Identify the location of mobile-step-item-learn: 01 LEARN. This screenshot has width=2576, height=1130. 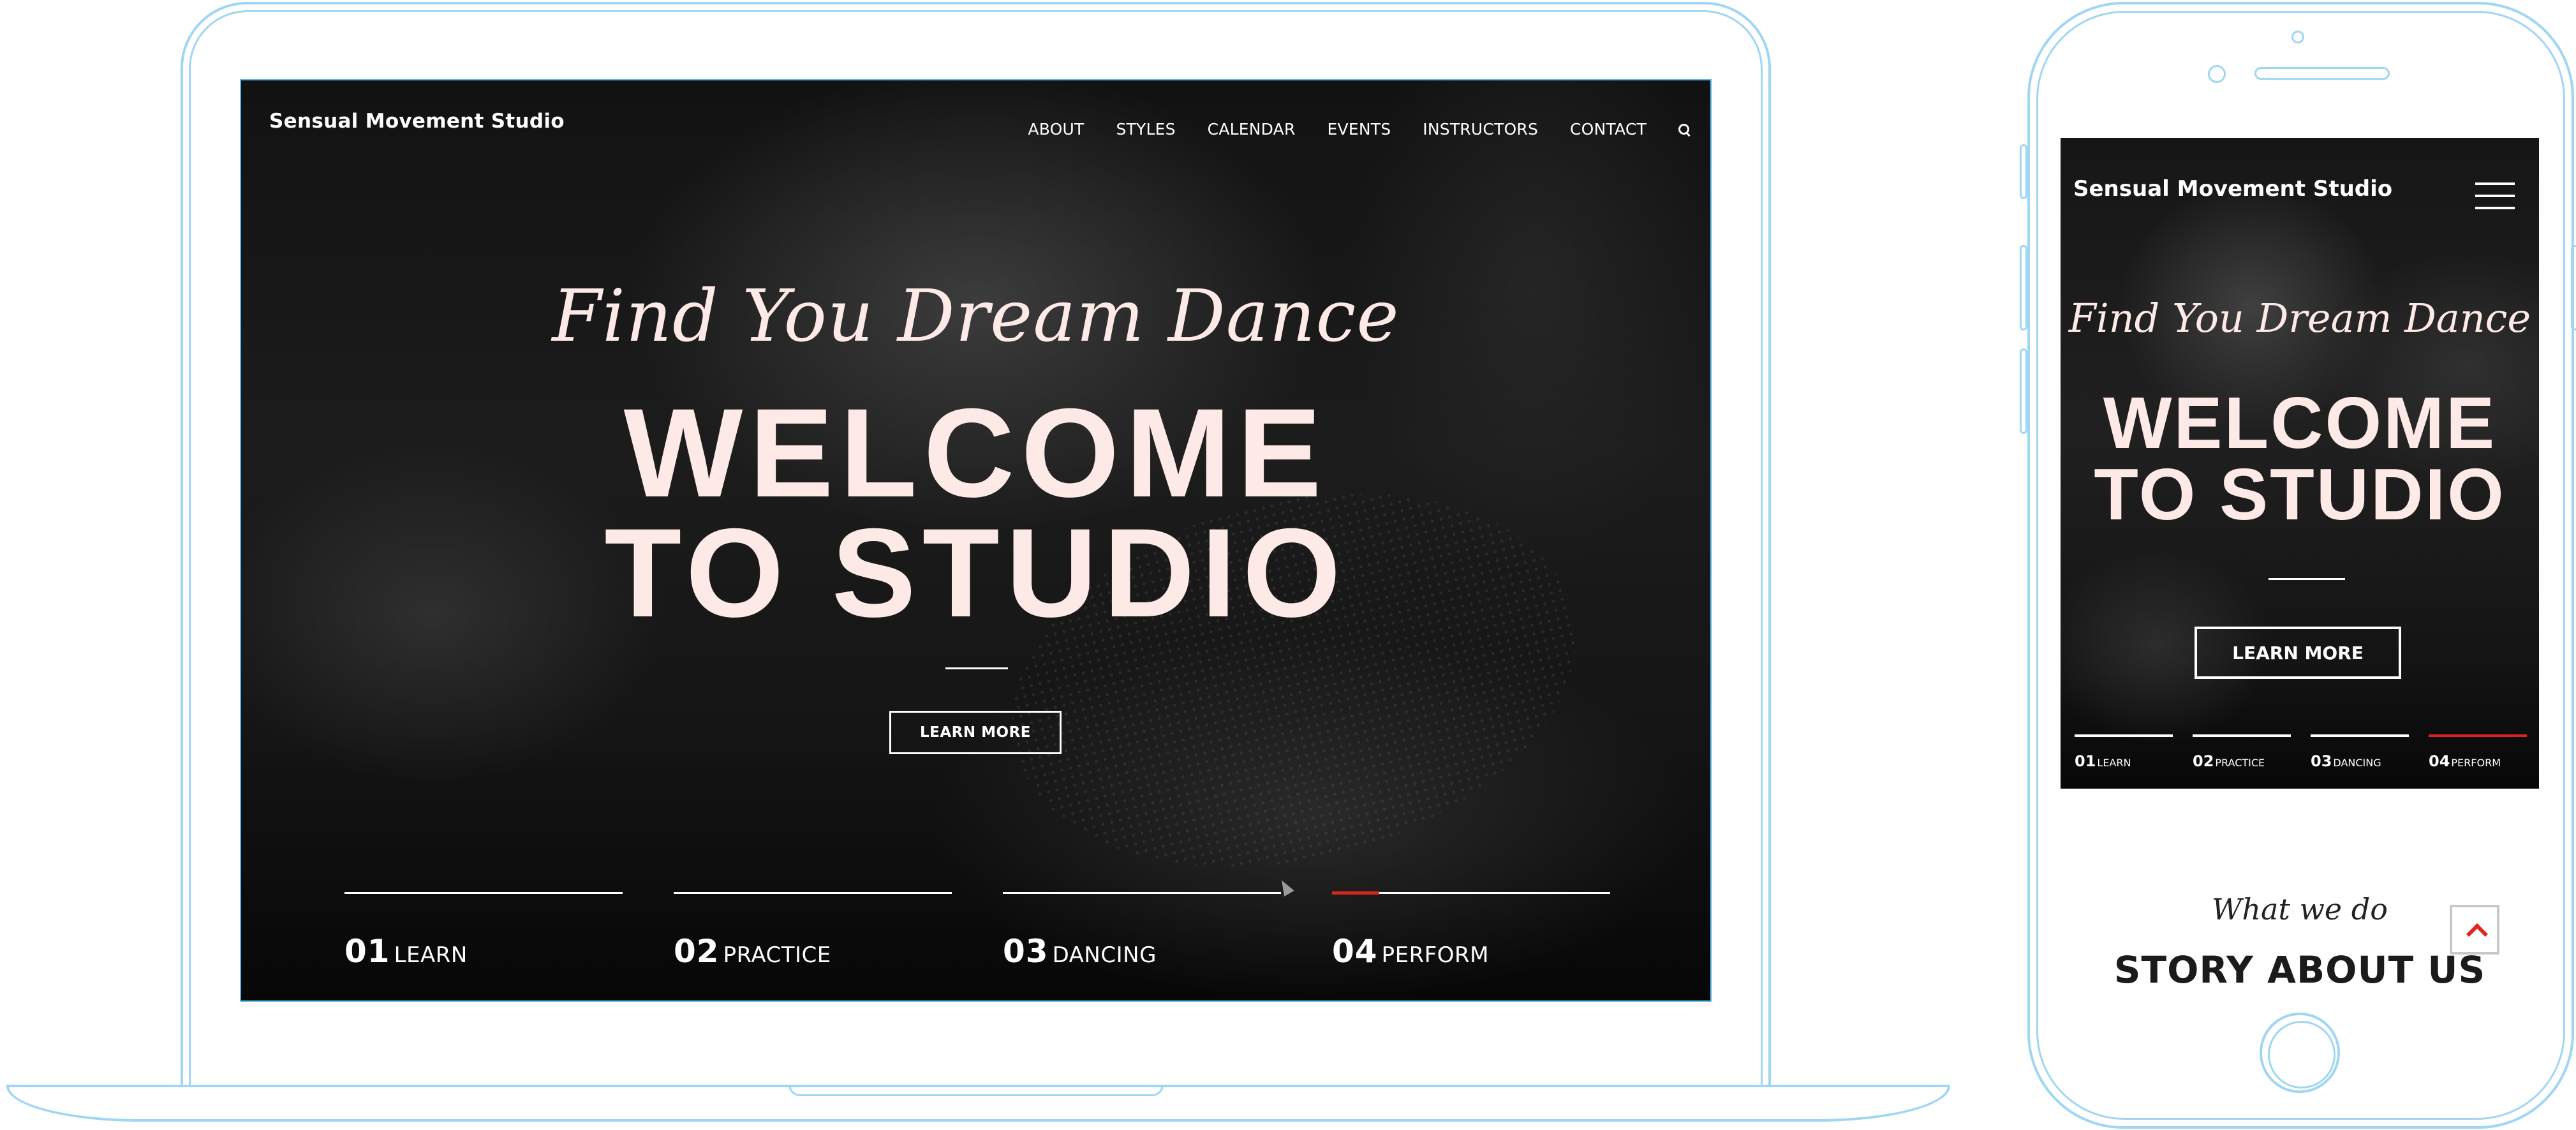
(2124, 756).